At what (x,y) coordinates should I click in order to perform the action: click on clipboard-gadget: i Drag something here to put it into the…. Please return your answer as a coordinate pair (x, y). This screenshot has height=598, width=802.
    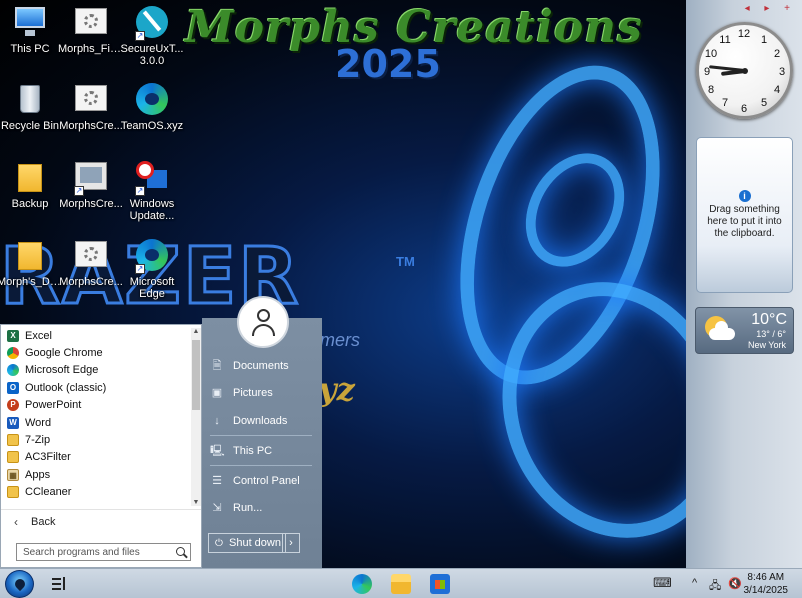
    Looking at the image, I should click on (744, 215).